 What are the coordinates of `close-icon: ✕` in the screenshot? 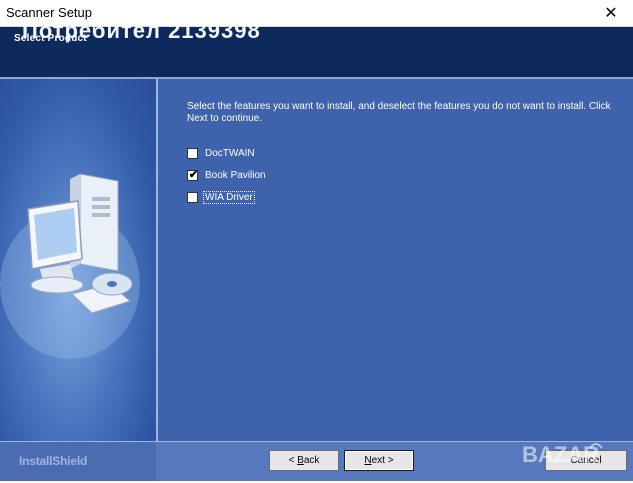 It's located at (611, 13).